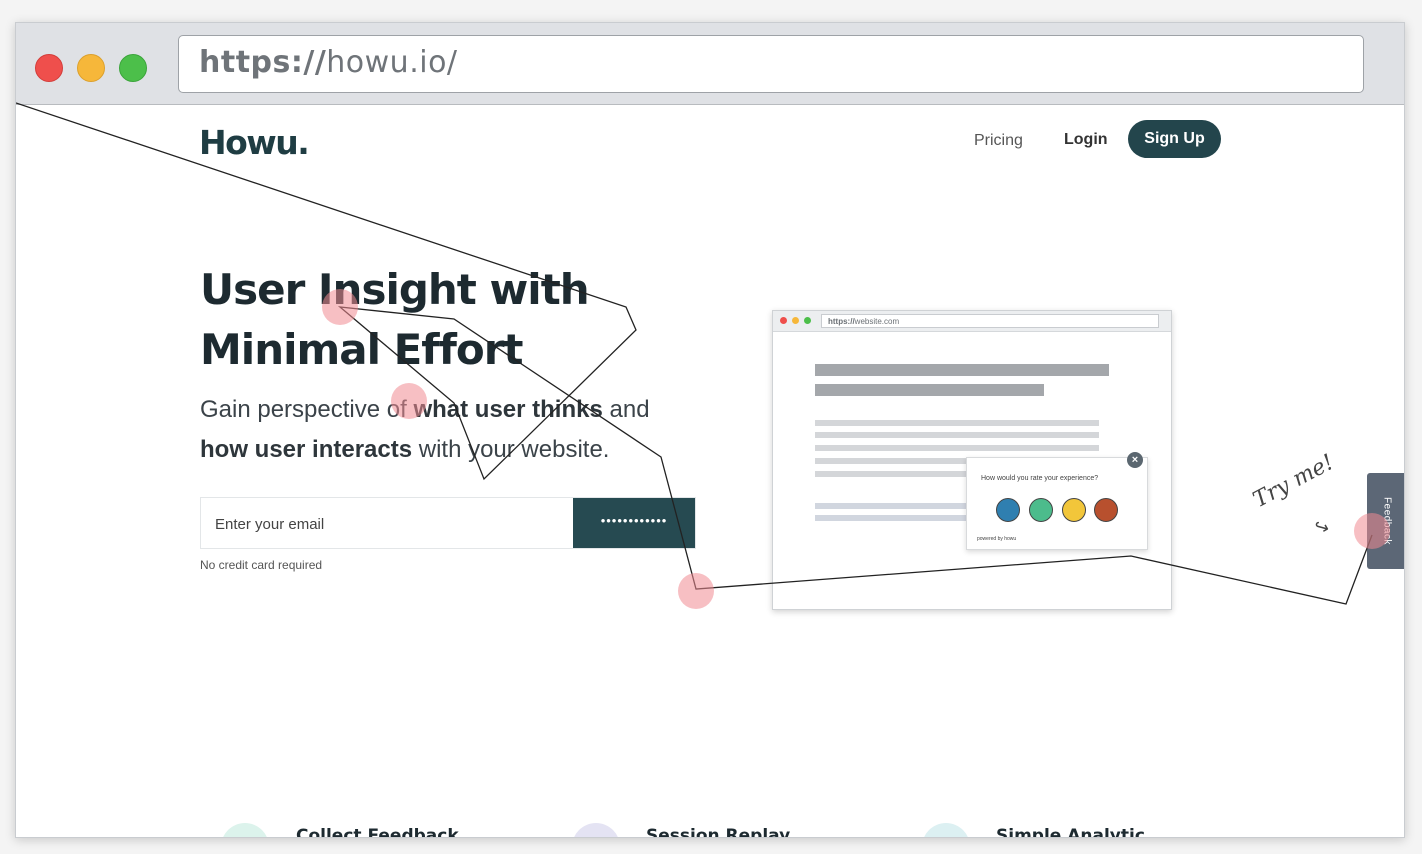 The width and height of the screenshot is (1422, 854). I want to click on simple-analytic-icon, so click(946, 830).